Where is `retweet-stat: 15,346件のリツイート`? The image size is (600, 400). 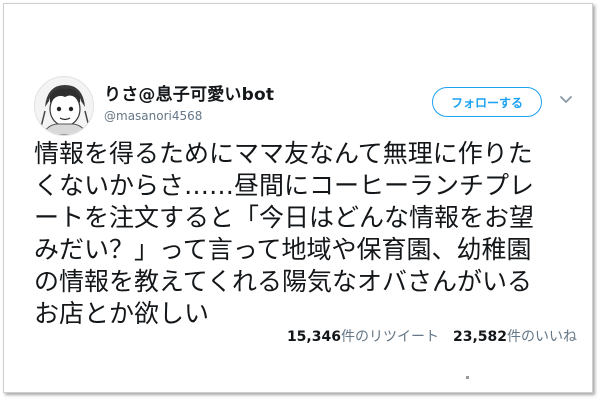 retweet-stat: 15,346件のリツイート is located at coordinates (363, 337).